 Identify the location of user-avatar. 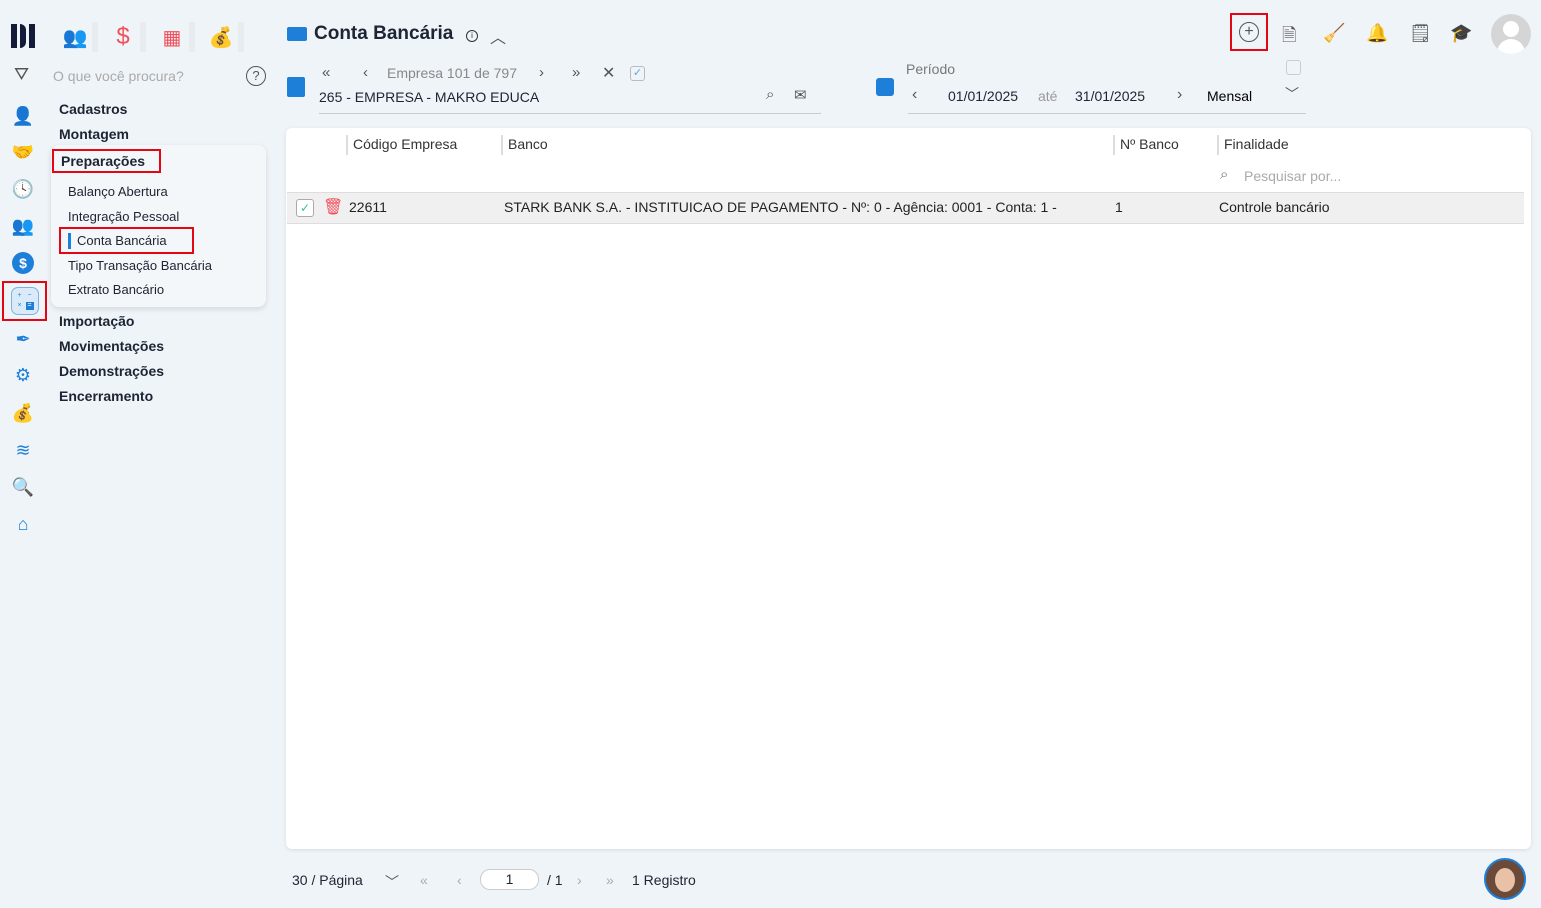
(1511, 34).